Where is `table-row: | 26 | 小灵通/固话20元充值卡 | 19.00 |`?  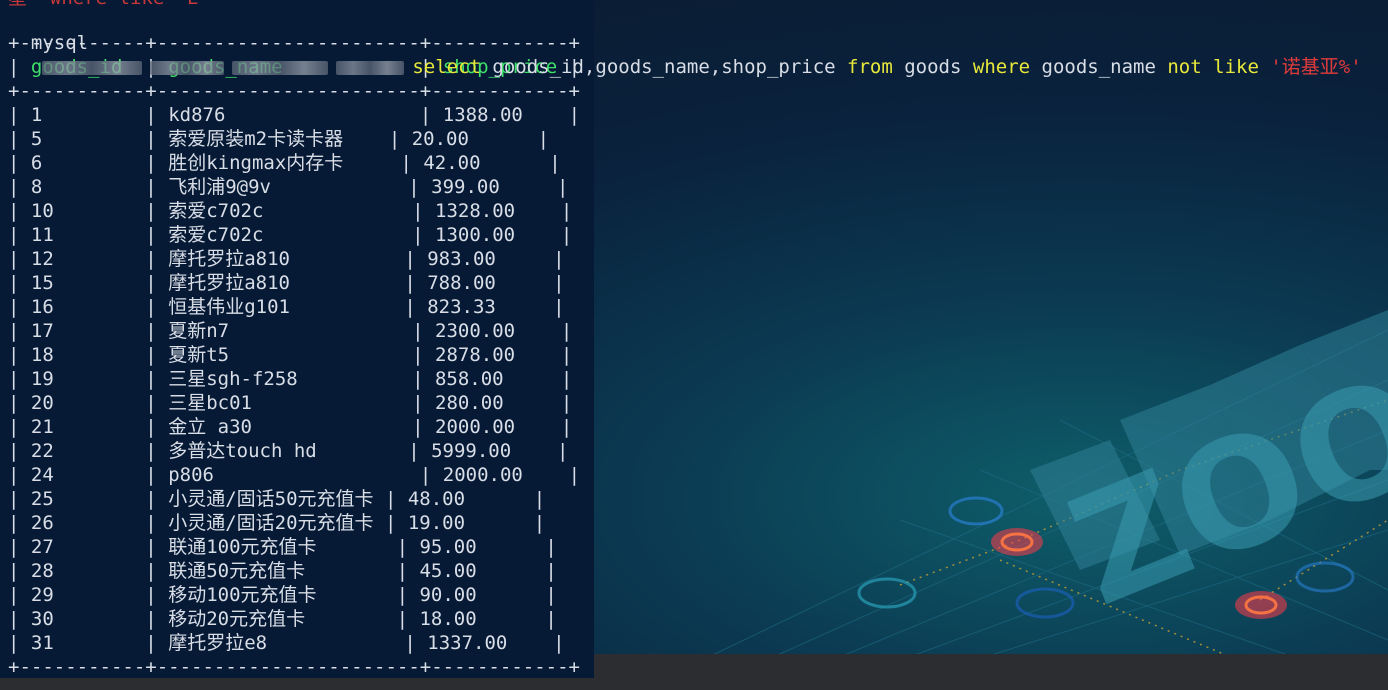 table-row: | 26 | 小灵通/固话20元充值卡 | 19.00 | is located at coordinates (277, 523).